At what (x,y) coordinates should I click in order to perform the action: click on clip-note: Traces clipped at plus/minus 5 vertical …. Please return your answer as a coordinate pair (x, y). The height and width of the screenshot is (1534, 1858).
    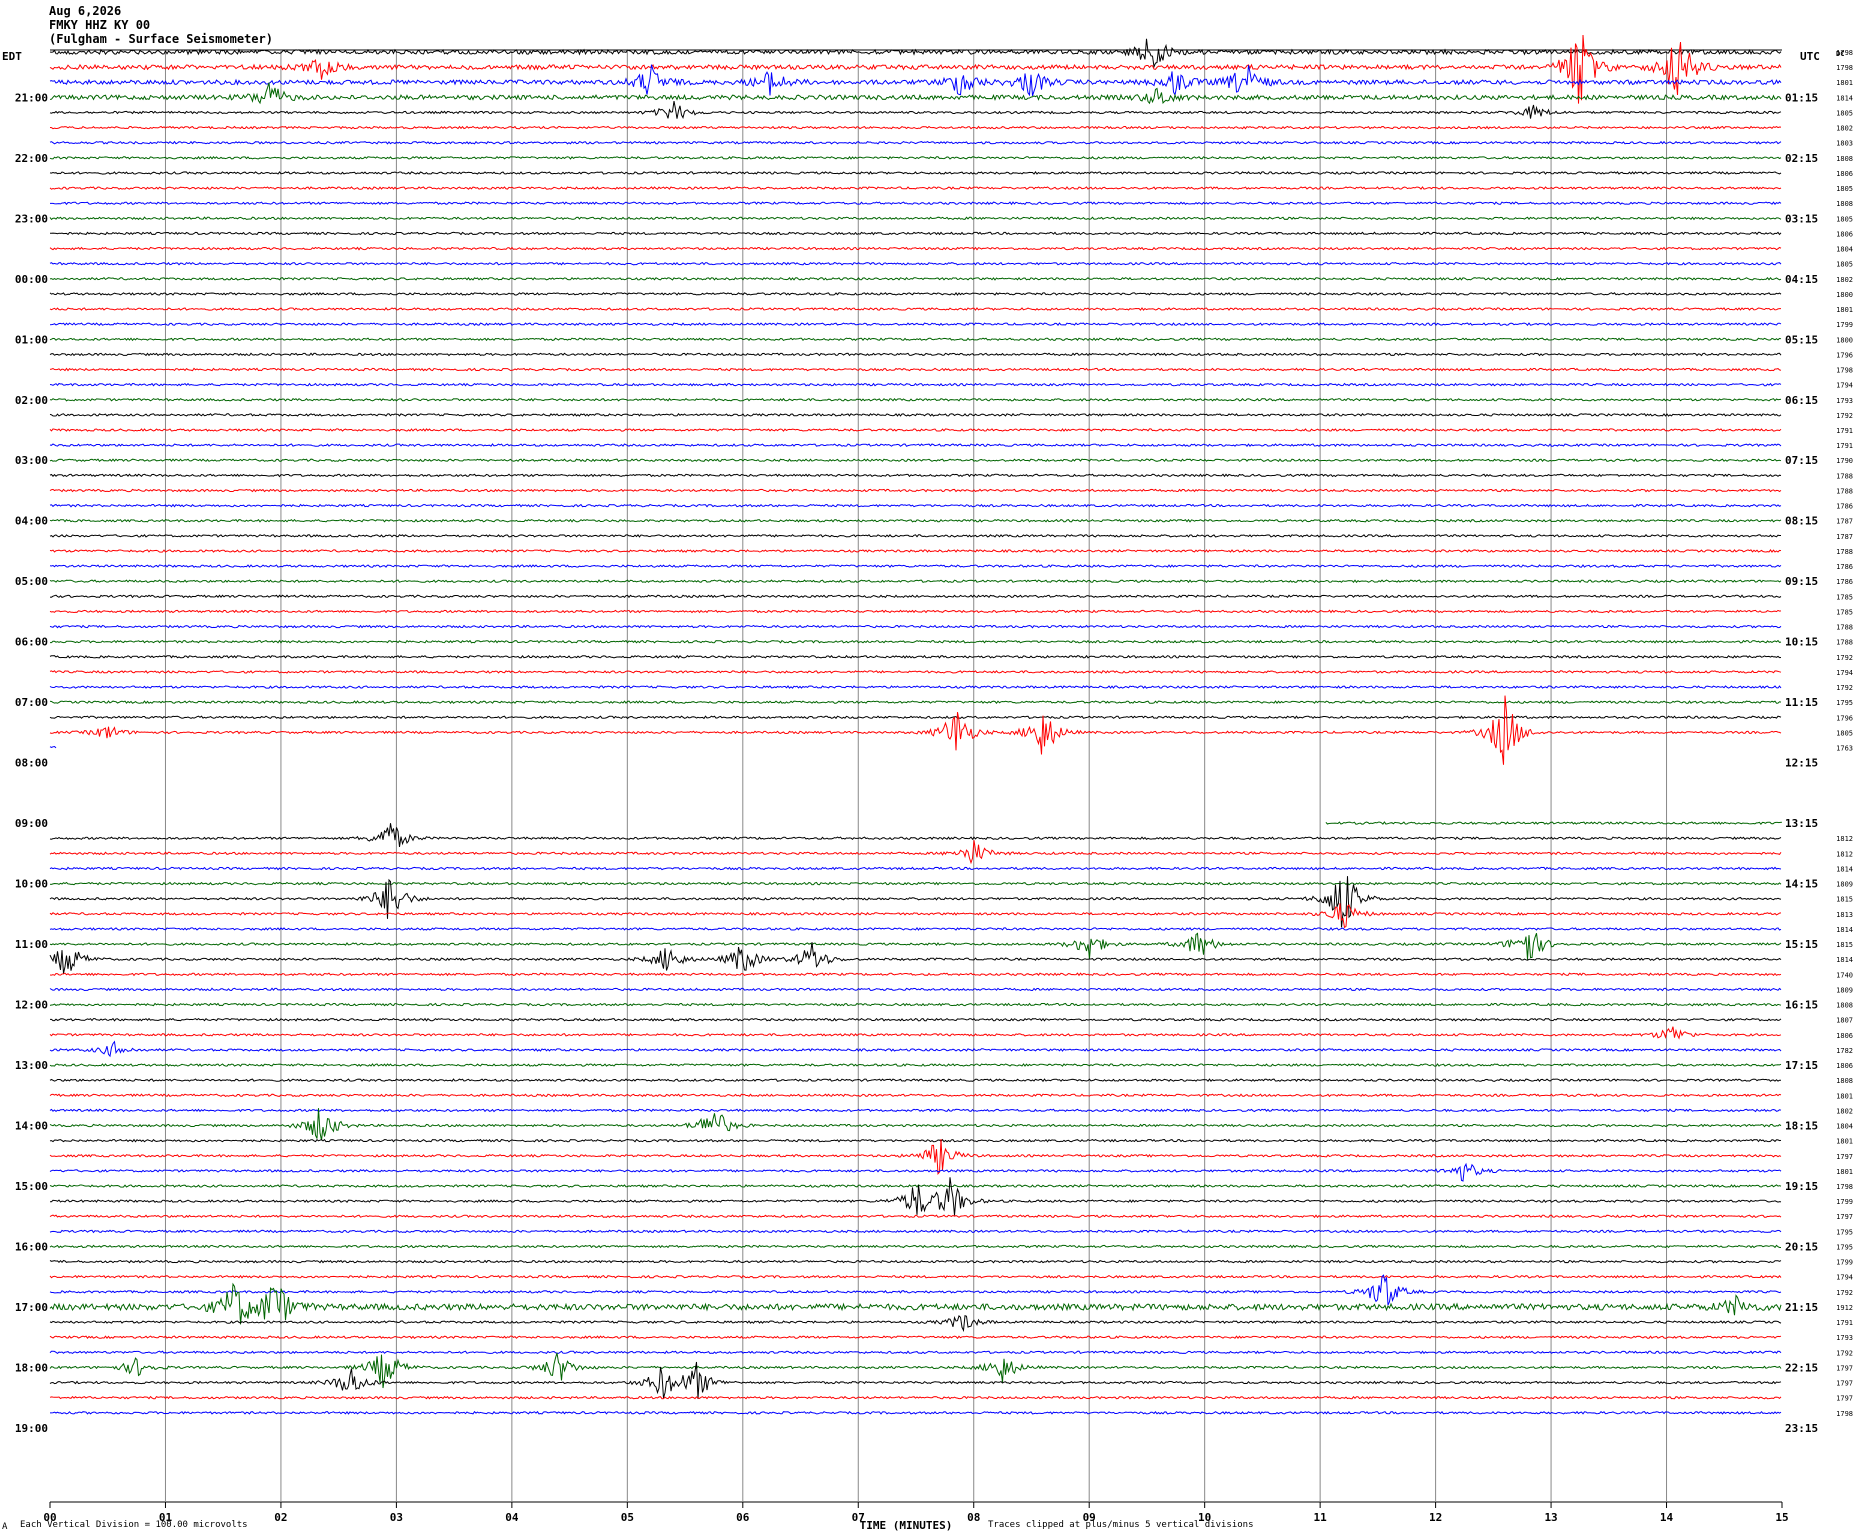
    Looking at the image, I should click on (1121, 1525).